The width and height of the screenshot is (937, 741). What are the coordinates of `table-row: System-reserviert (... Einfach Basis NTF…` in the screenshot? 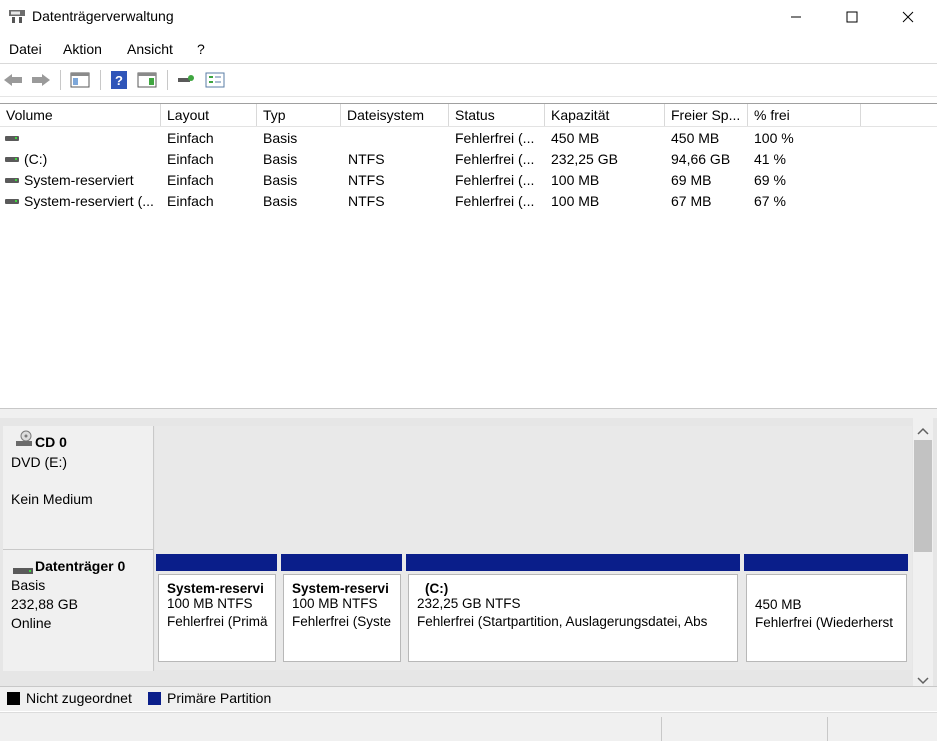 It's located at (468, 201).